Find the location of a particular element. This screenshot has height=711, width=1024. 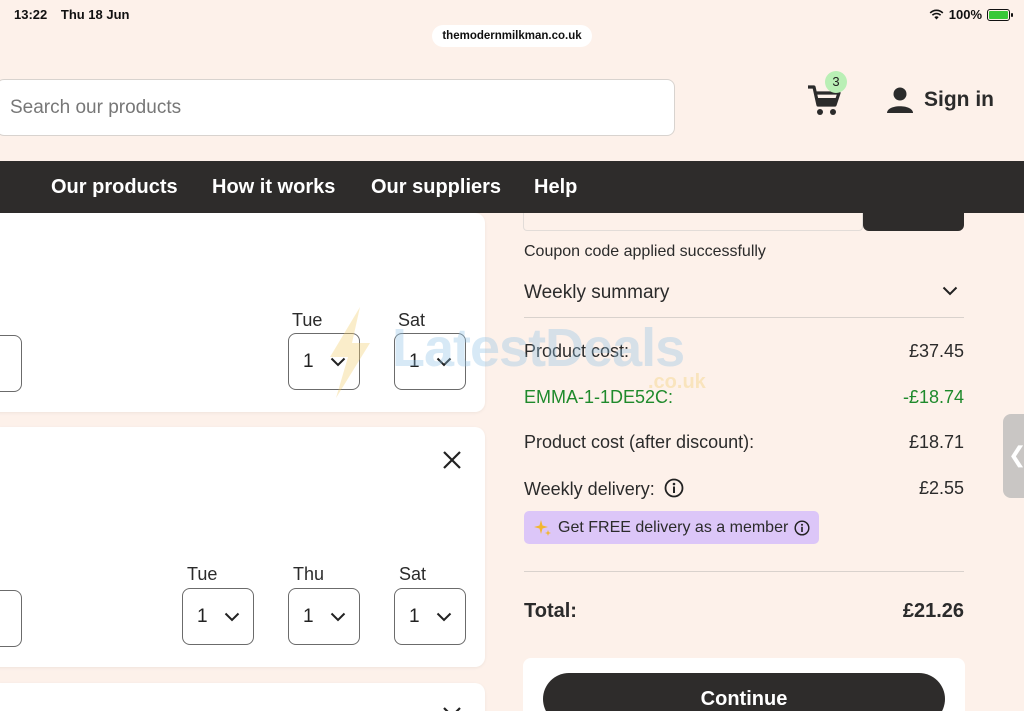

wifi-icon is located at coordinates (936, 14).